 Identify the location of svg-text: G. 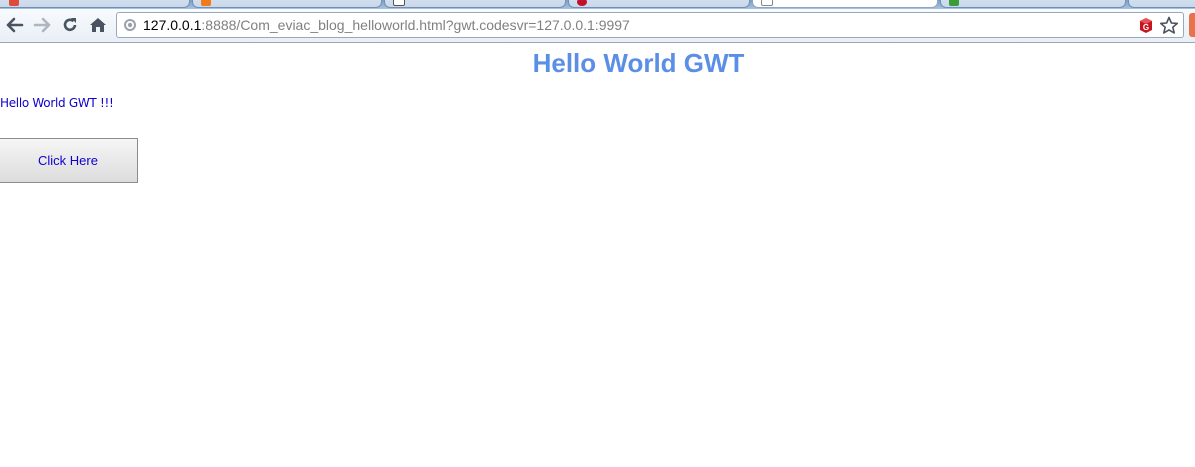
(1146, 27).